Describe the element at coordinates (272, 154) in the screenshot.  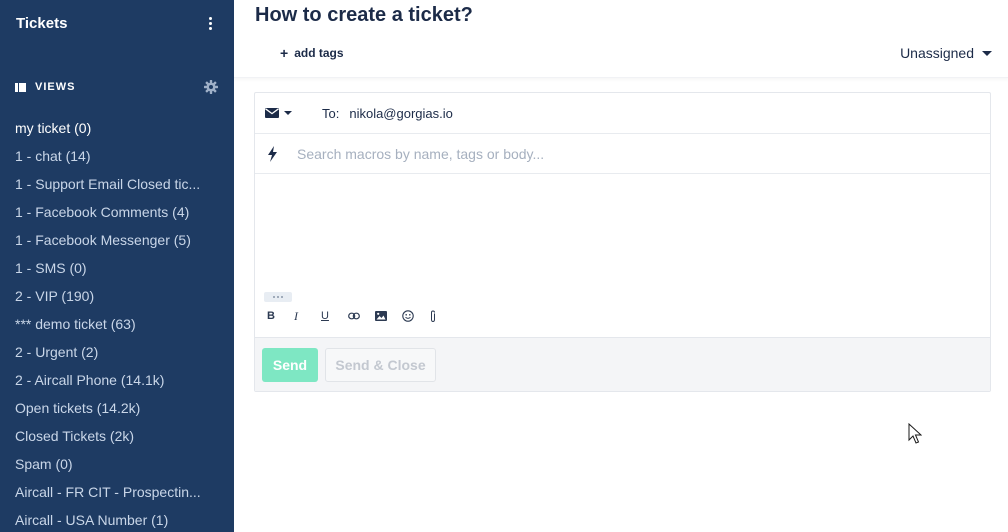
I see `lightning-bolt-icon` at that location.